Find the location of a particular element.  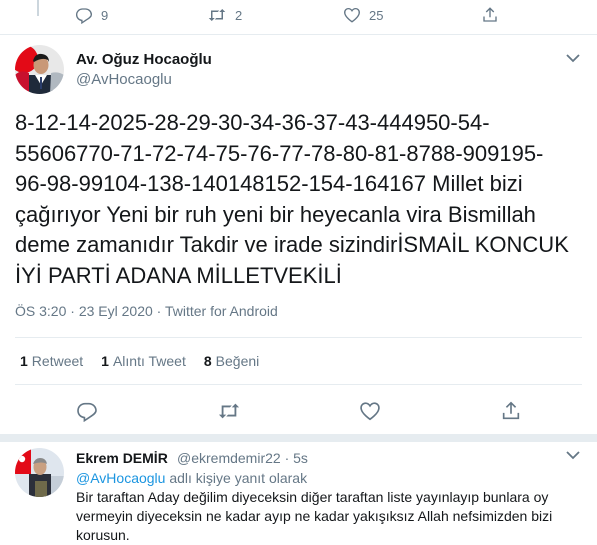

main-tweet-header: Av. Oğuz Hocaoğlu @AvHocaoglu is located at coordinates (298, 68).